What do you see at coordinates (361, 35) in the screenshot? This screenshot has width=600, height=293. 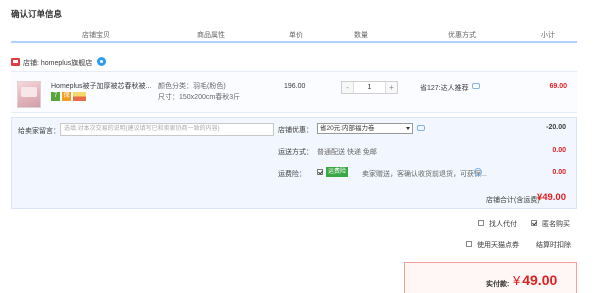 I see `column-header-quantity: 数量` at bounding box center [361, 35].